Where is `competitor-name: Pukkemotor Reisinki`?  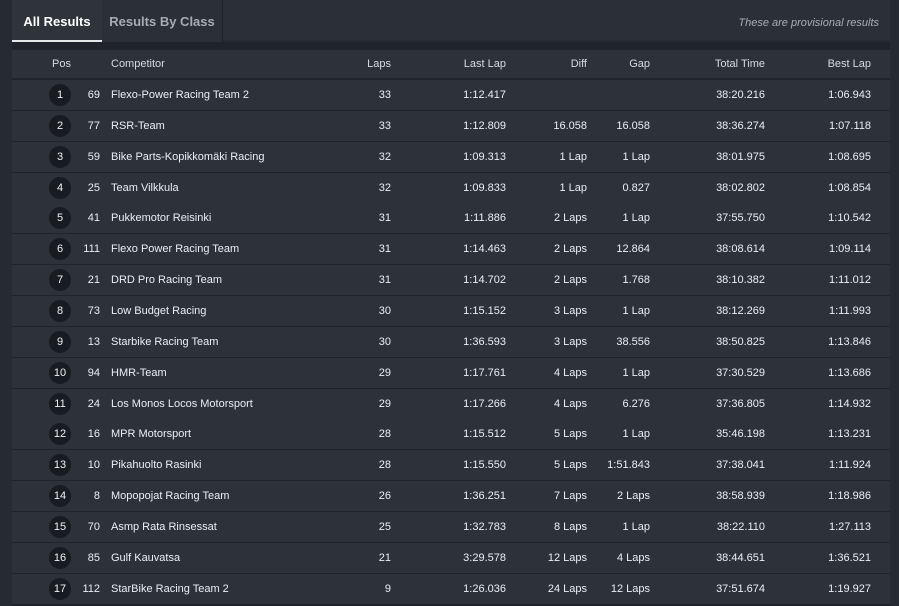
competitor-name: Pukkemotor Reisinki is located at coordinates (161, 218).